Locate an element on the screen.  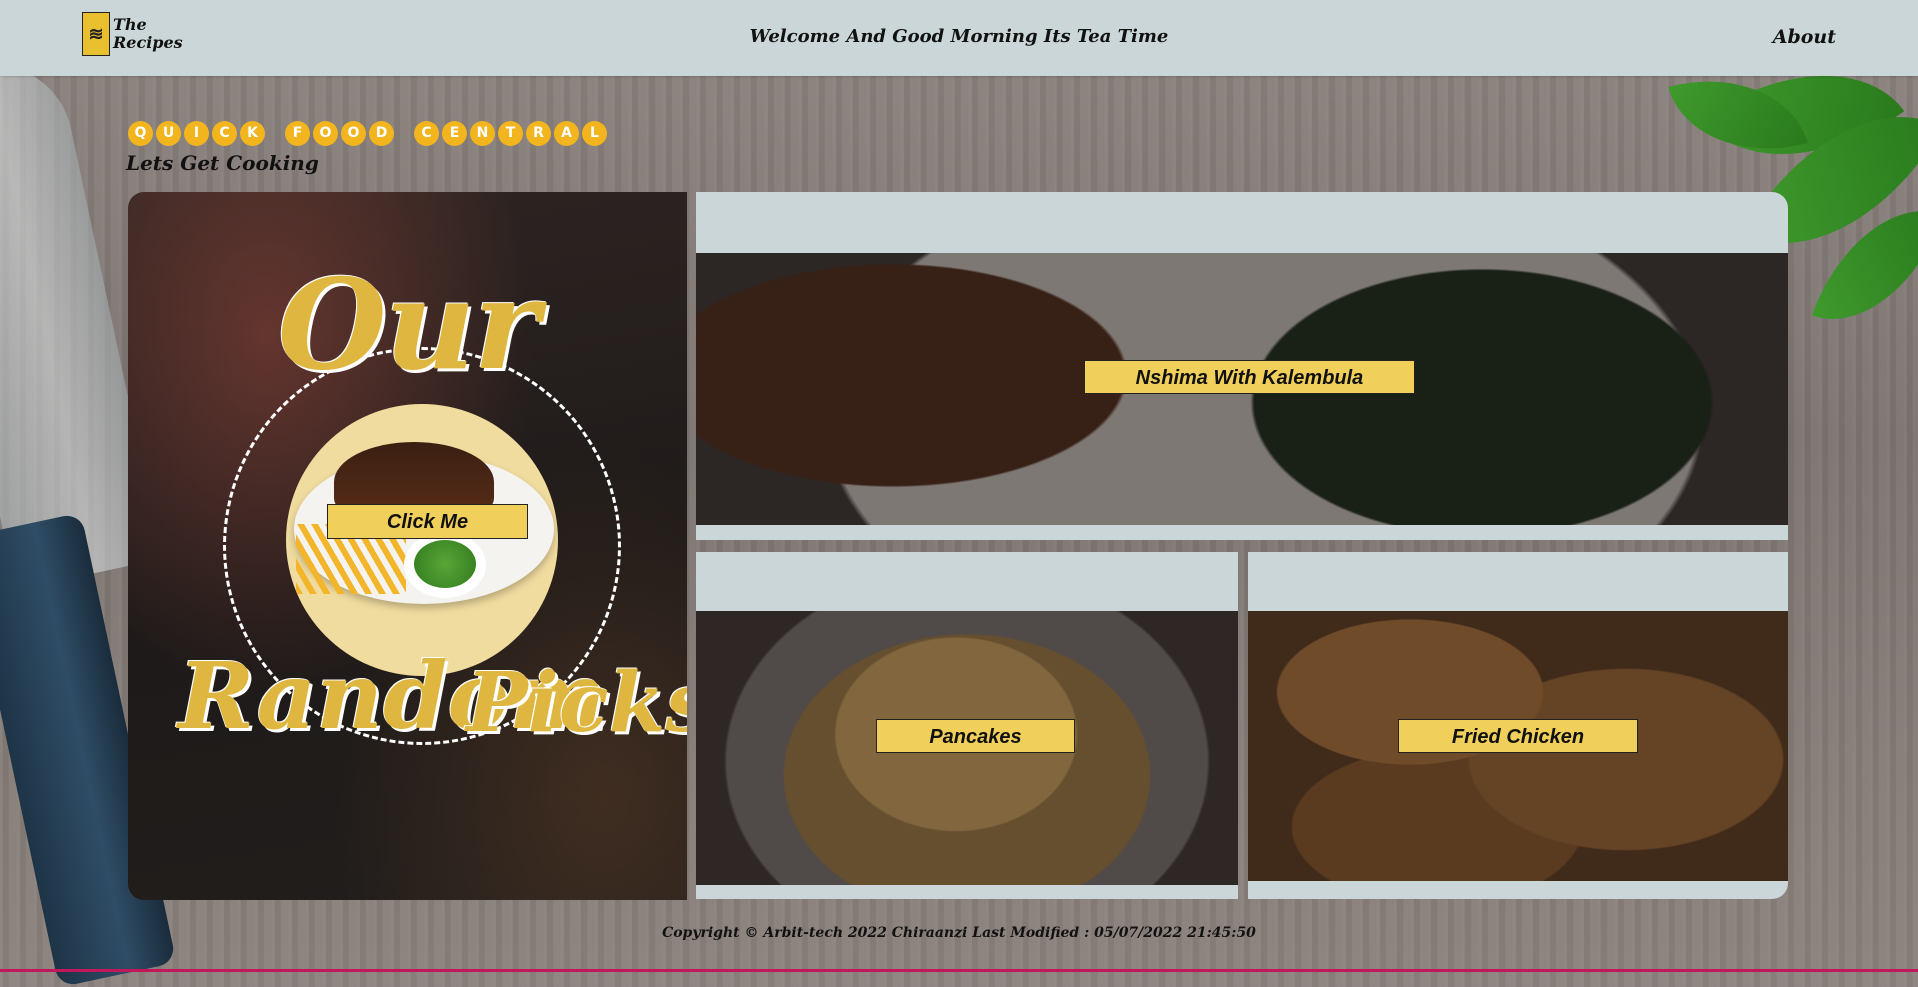
brand-letter: N is located at coordinates (482, 133).